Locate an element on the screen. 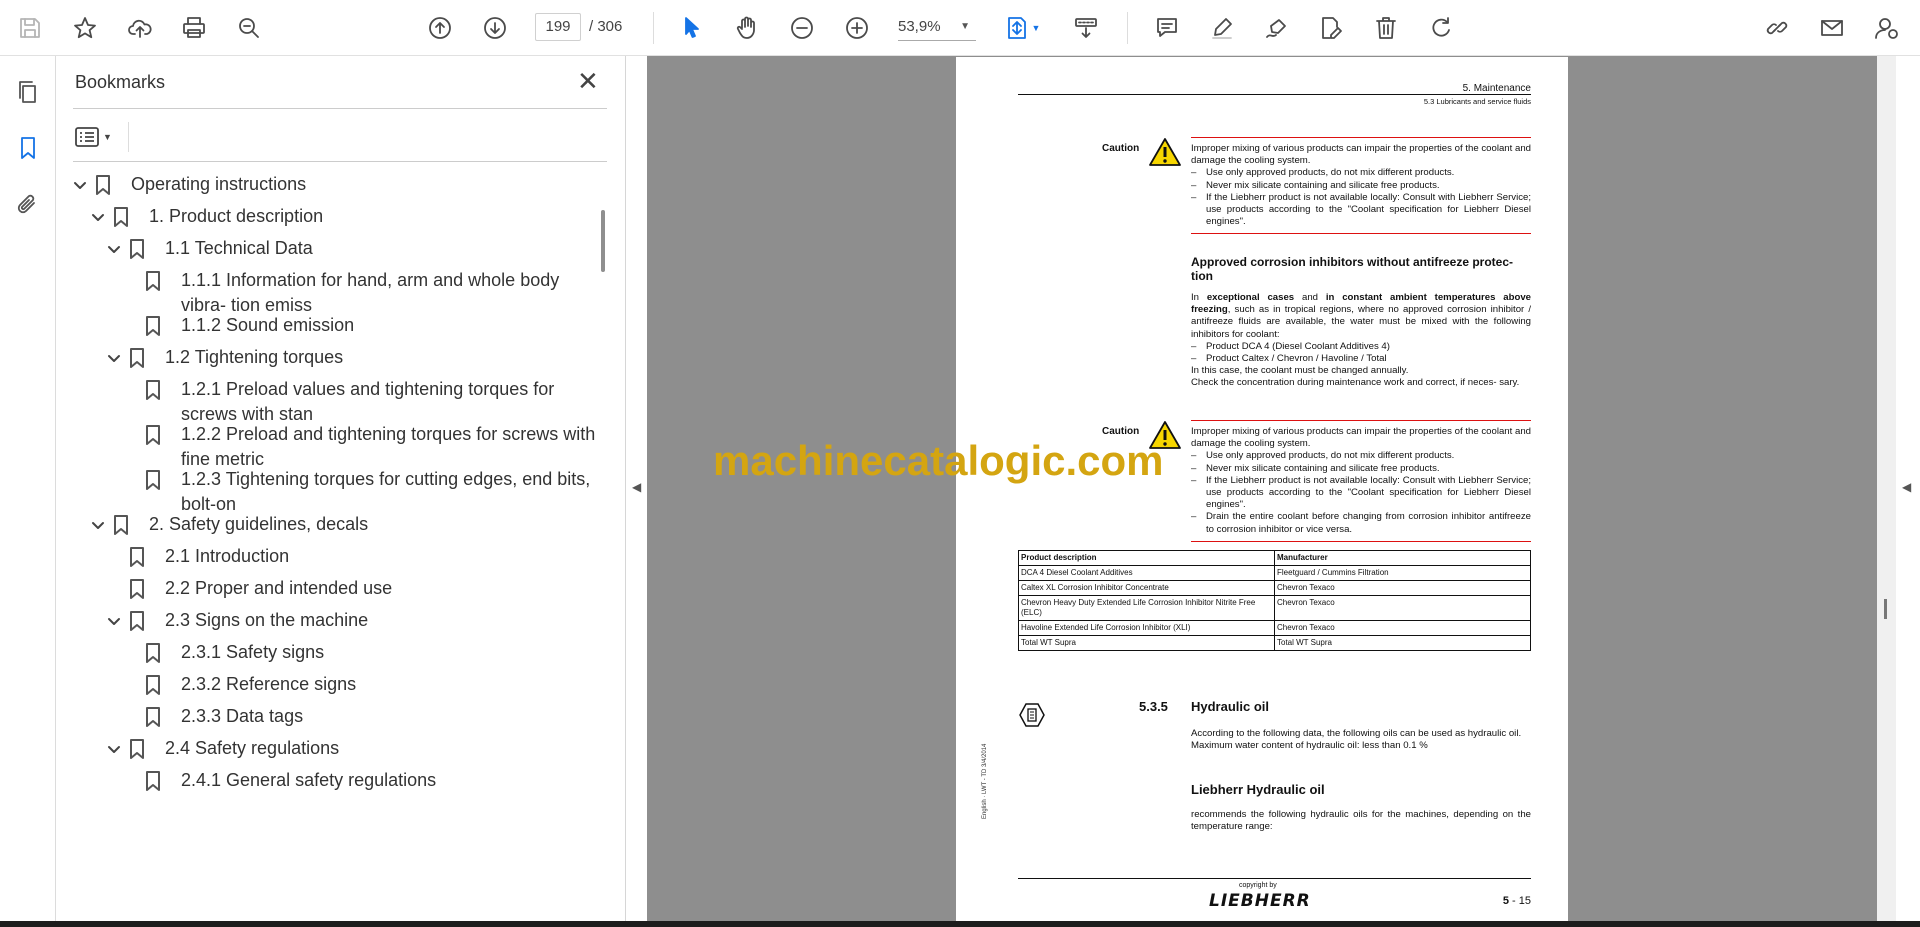 This screenshot has height=927, width=1920. star-icon is located at coordinates (85, 28).